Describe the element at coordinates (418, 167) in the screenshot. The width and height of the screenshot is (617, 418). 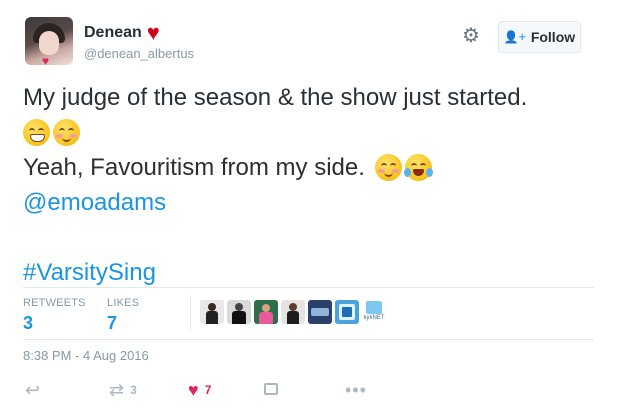
I see `tears-of-joy-emoji` at that location.